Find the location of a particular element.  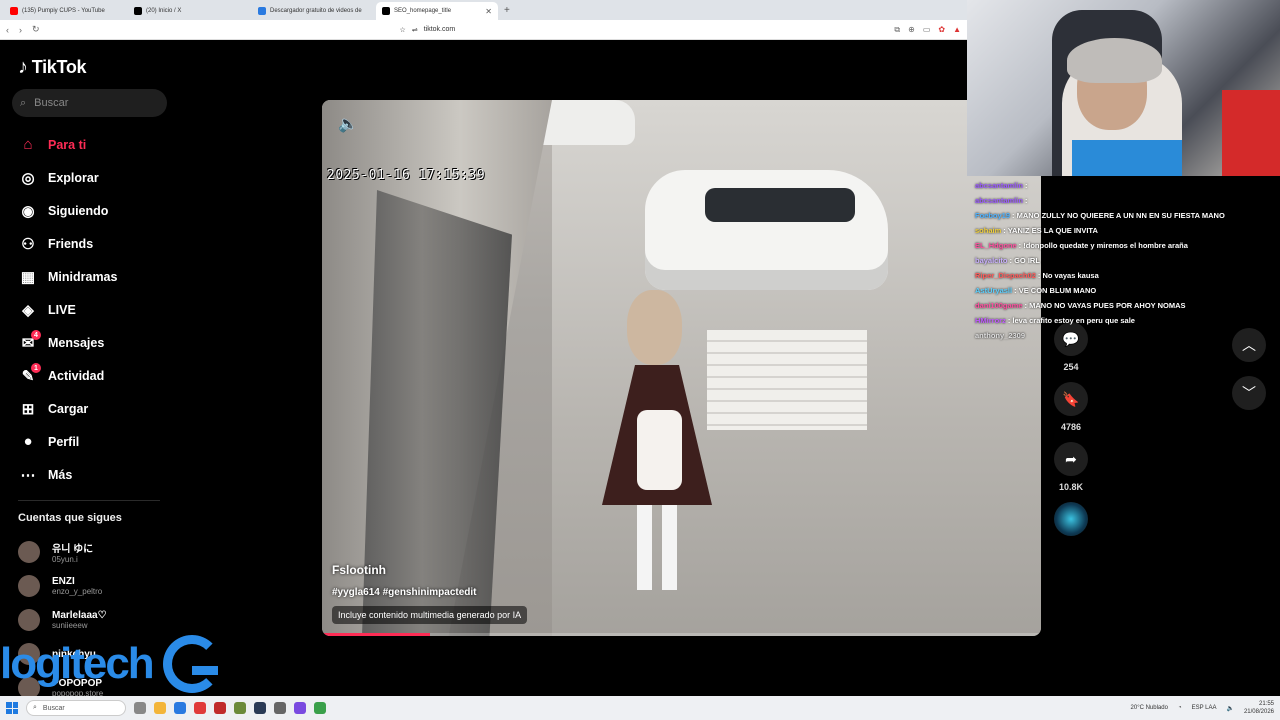

browser-tab: Descargador gratuito de videos de is located at coordinates (313, 11).